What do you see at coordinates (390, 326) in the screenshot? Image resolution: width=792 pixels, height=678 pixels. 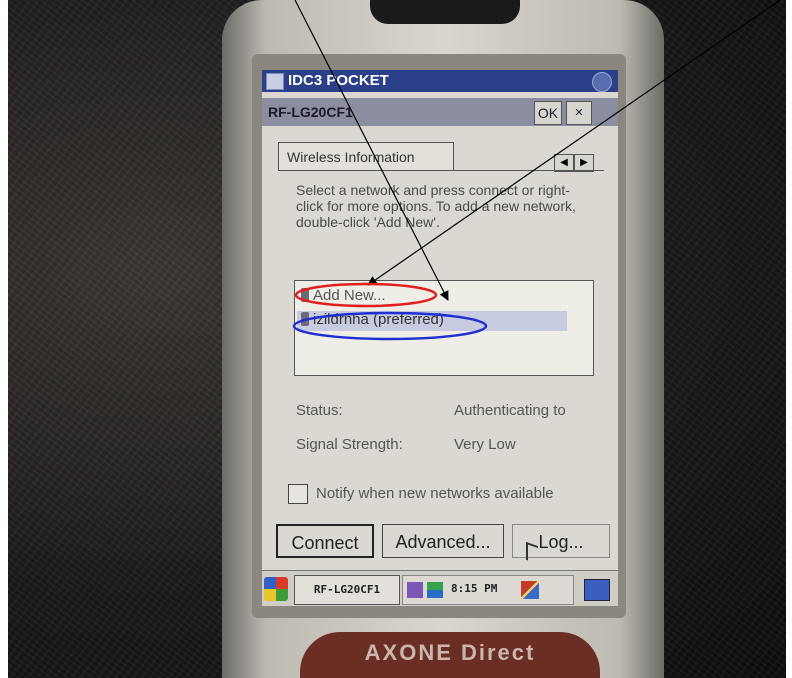 I see `preferred-highlight-ellipse` at bounding box center [390, 326].